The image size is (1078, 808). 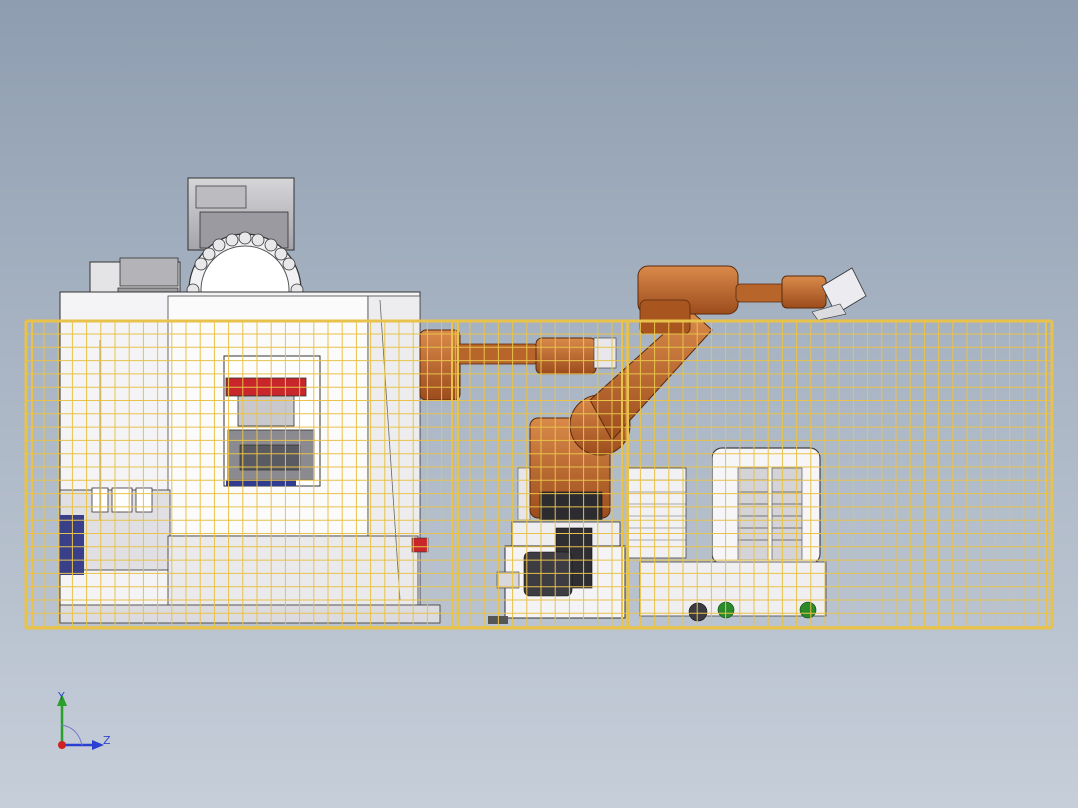 What do you see at coordinates (657, 513) in the screenshot?
I see `part-stack` at bounding box center [657, 513].